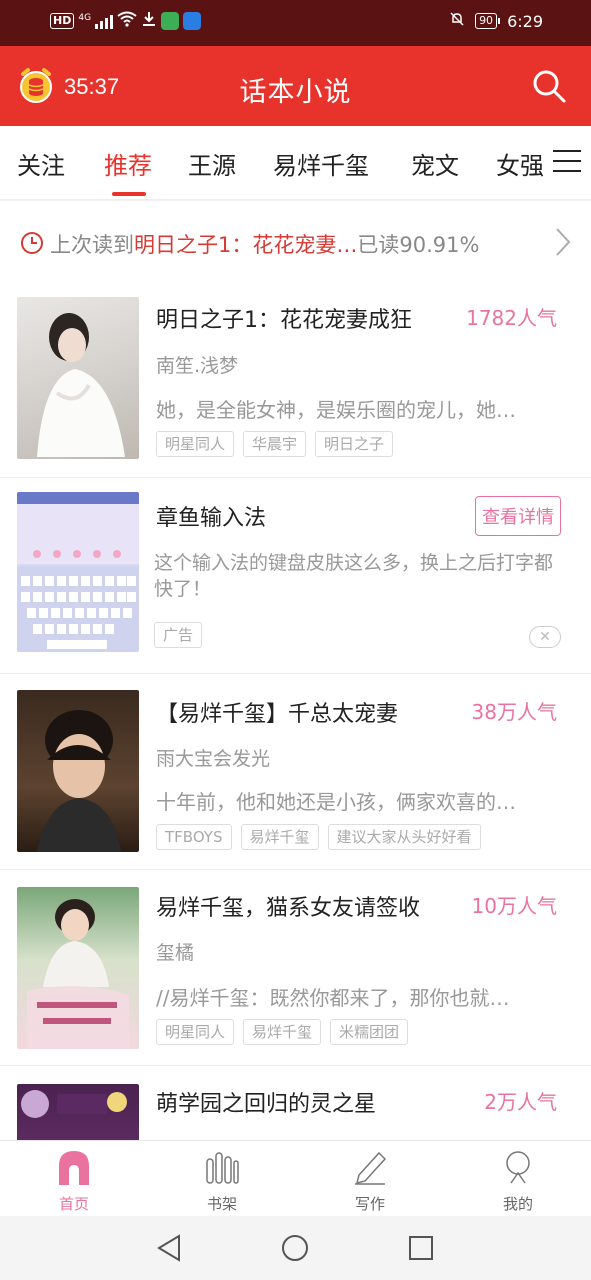 This screenshot has width=591, height=1280. What do you see at coordinates (518, 1167) in the screenshot?
I see `profile-icon` at bounding box center [518, 1167].